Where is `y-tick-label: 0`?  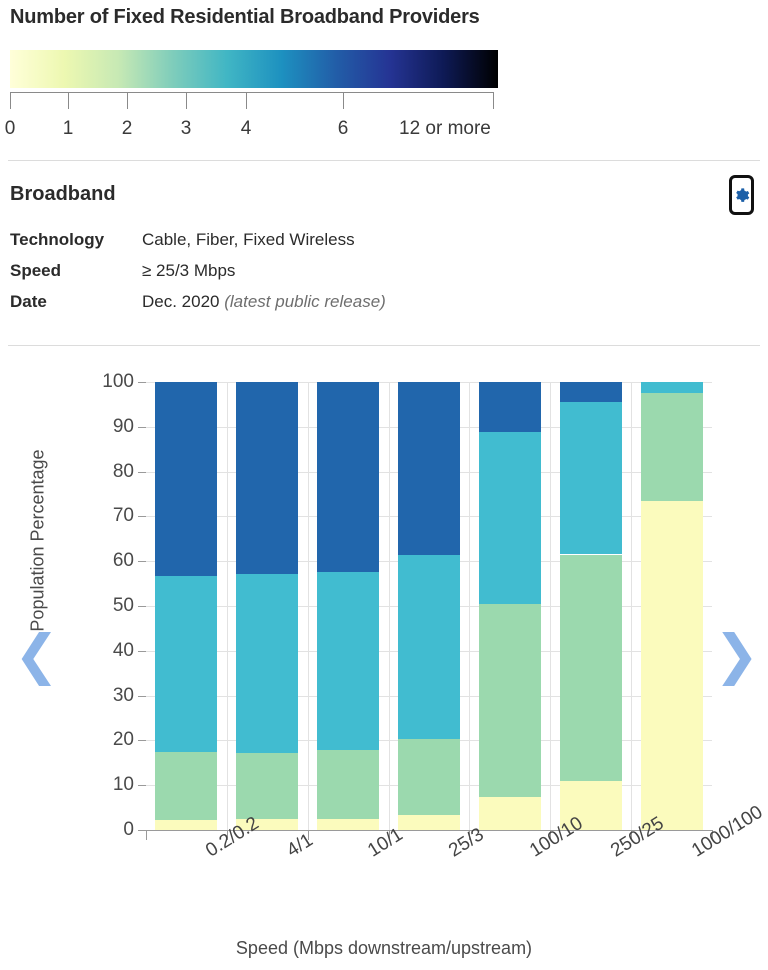 y-tick-label: 0 is located at coordinates (128, 829).